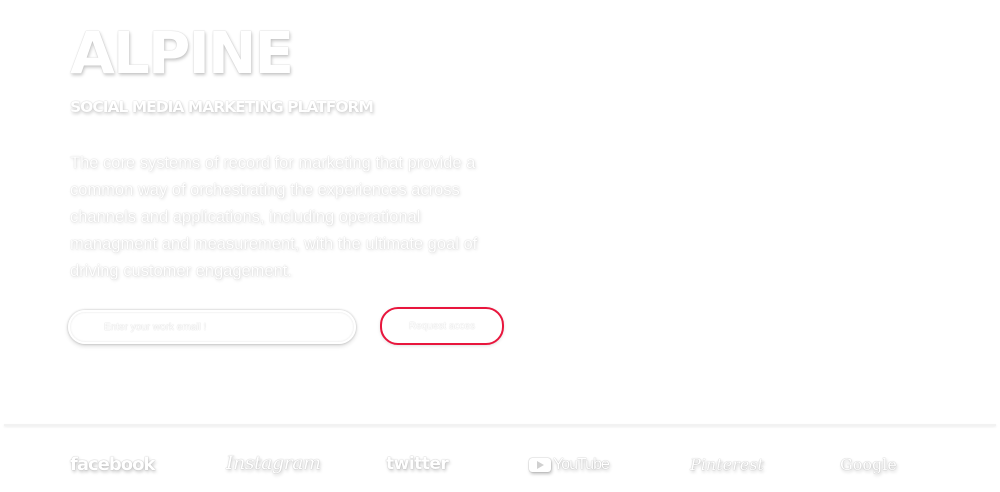 Image resolution: width=1000 pixels, height=492 pixels. What do you see at coordinates (417, 464) in the screenshot?
I see `twitter-logo: twitter` at bounding box center [417, 464].